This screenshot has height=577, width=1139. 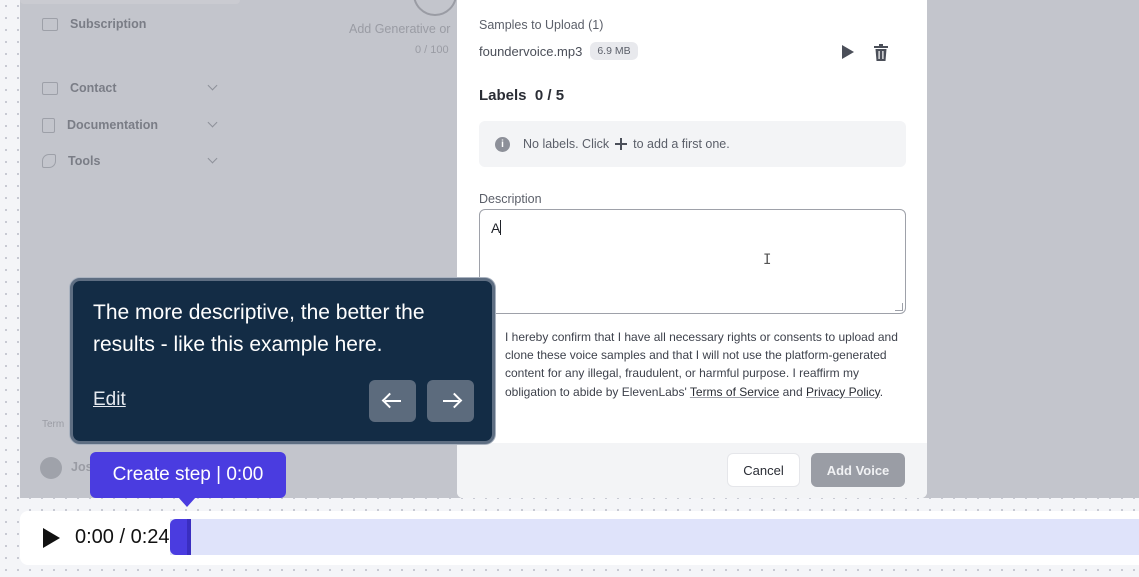 I want to click on resize-handle, so click(x=899, y=307).